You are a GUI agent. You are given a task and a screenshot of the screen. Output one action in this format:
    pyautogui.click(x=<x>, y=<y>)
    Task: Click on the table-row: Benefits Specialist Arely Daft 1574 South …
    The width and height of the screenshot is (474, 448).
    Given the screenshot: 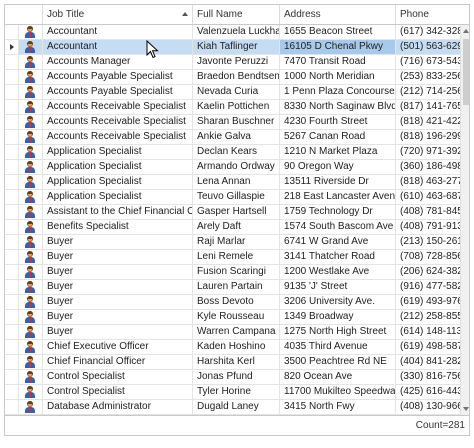 What is the action you would take?
    pyautogui.click(x=232, y=227)
    